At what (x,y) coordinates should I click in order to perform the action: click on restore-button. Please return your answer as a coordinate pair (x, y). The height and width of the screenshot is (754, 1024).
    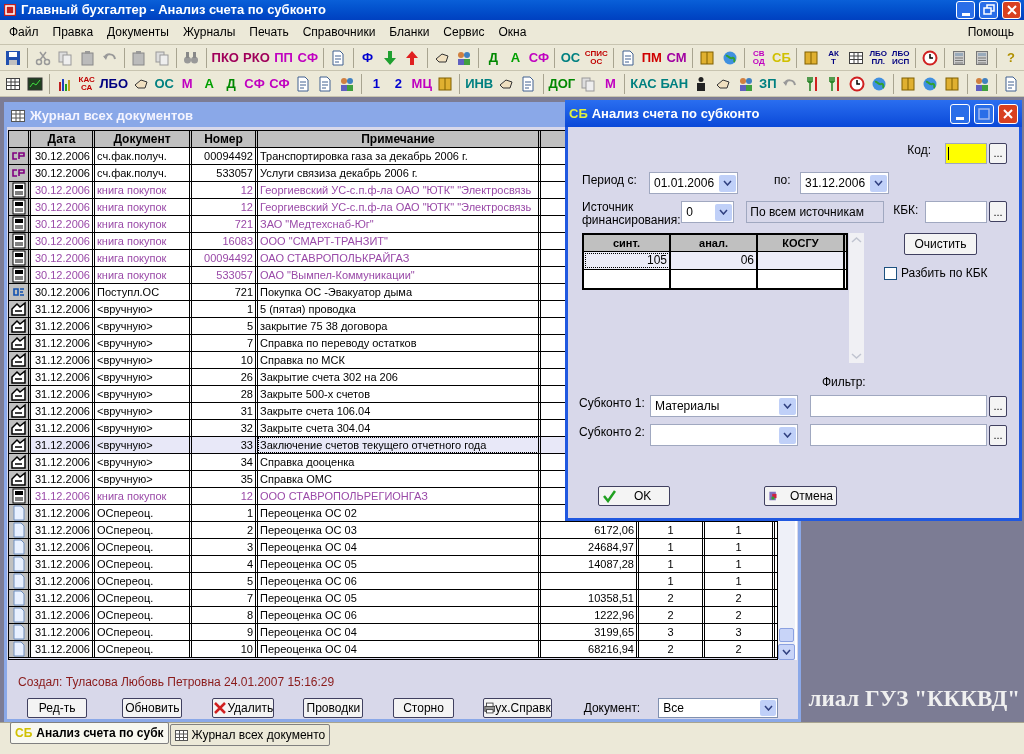
    Looking at the image, I should click on (988, 10).